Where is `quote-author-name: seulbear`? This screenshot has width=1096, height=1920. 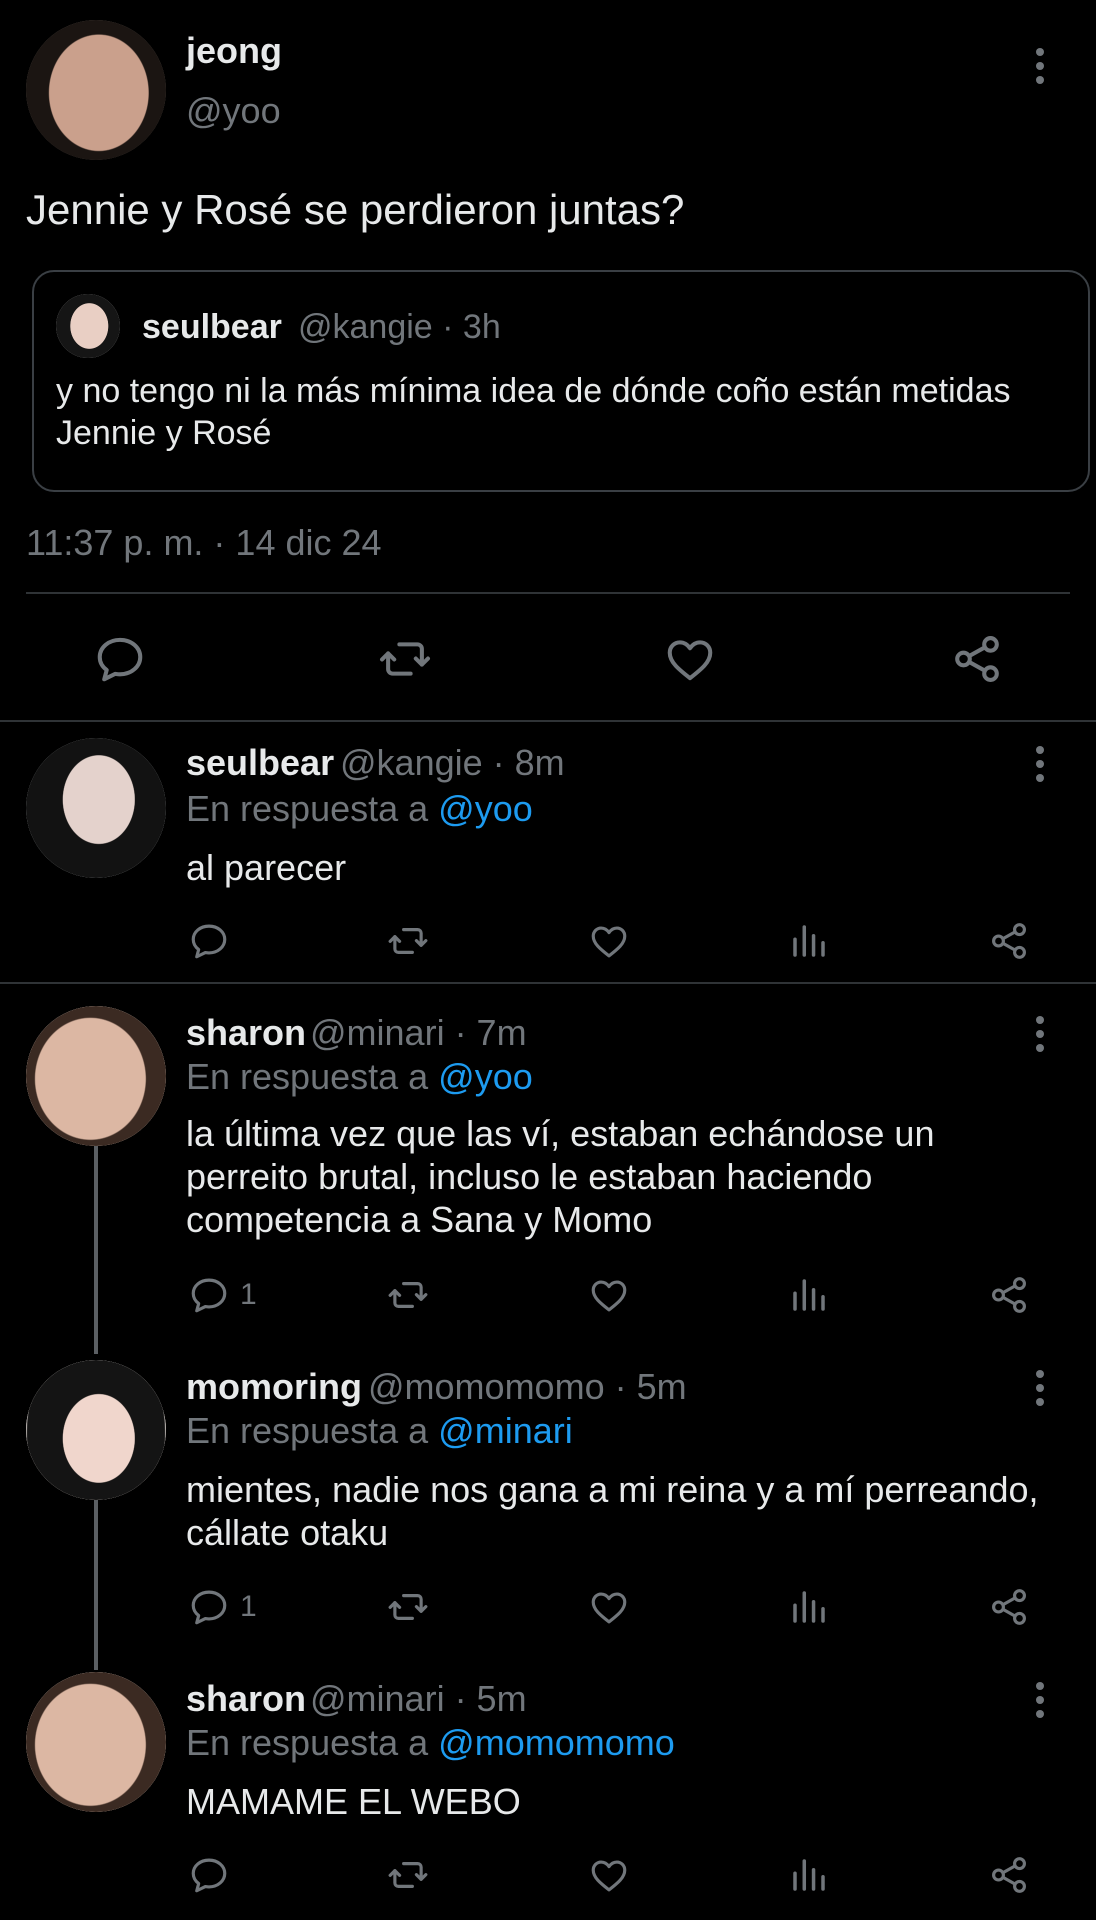
quote-author-name: seulbear is located at coordinates (212, 327).